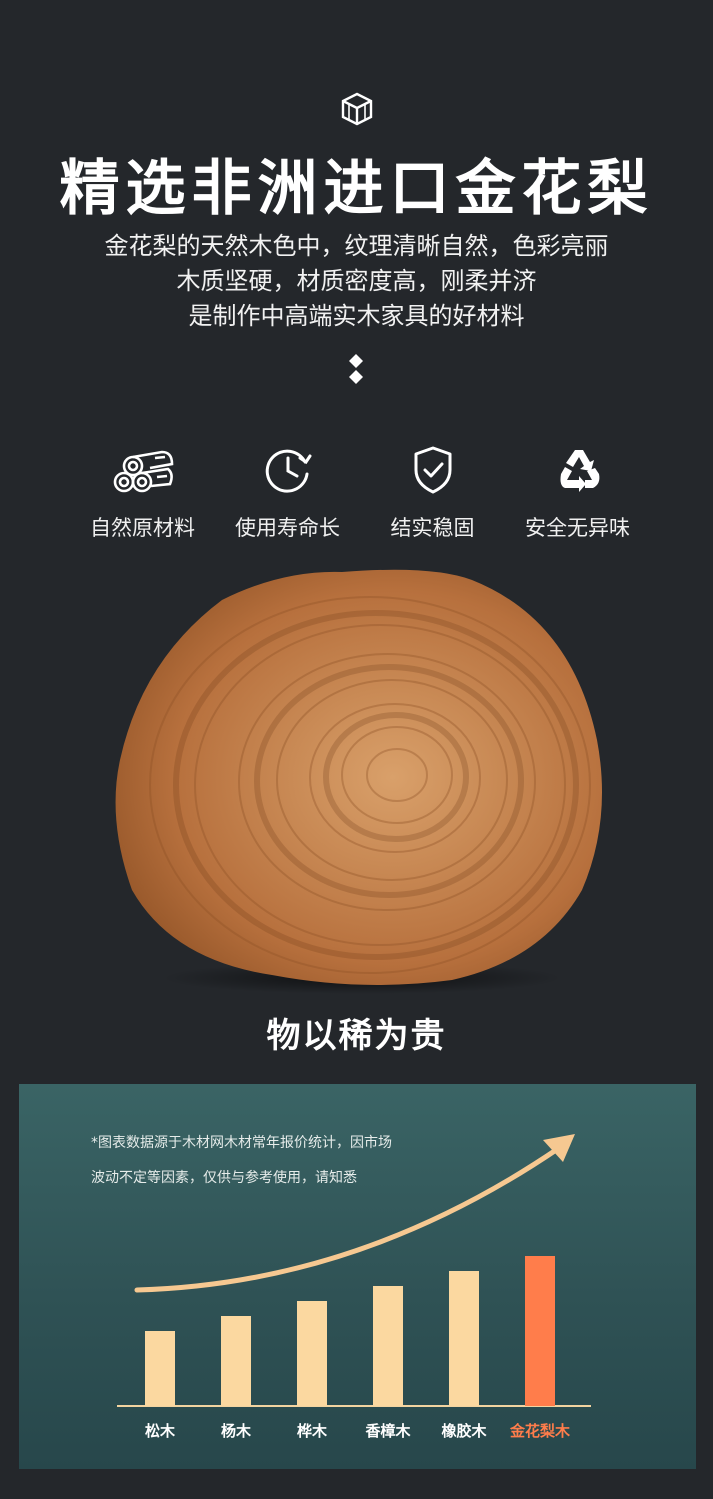 The width and height of the screenshot is (713, 1499). I want to click on feature-label: 使用寿命长, so click(287, 528).